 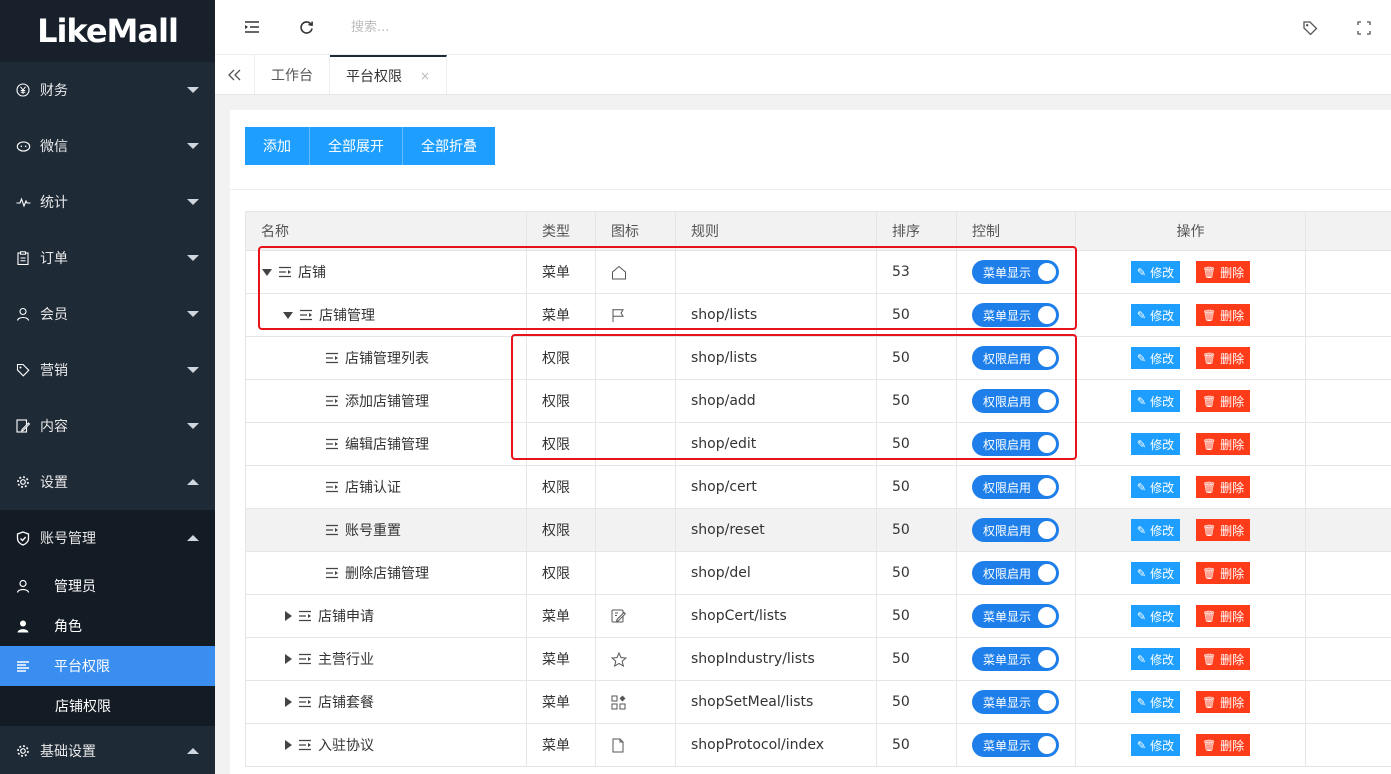 I want to click on pencil-icon: ✎, so click(x=1141, y=659).